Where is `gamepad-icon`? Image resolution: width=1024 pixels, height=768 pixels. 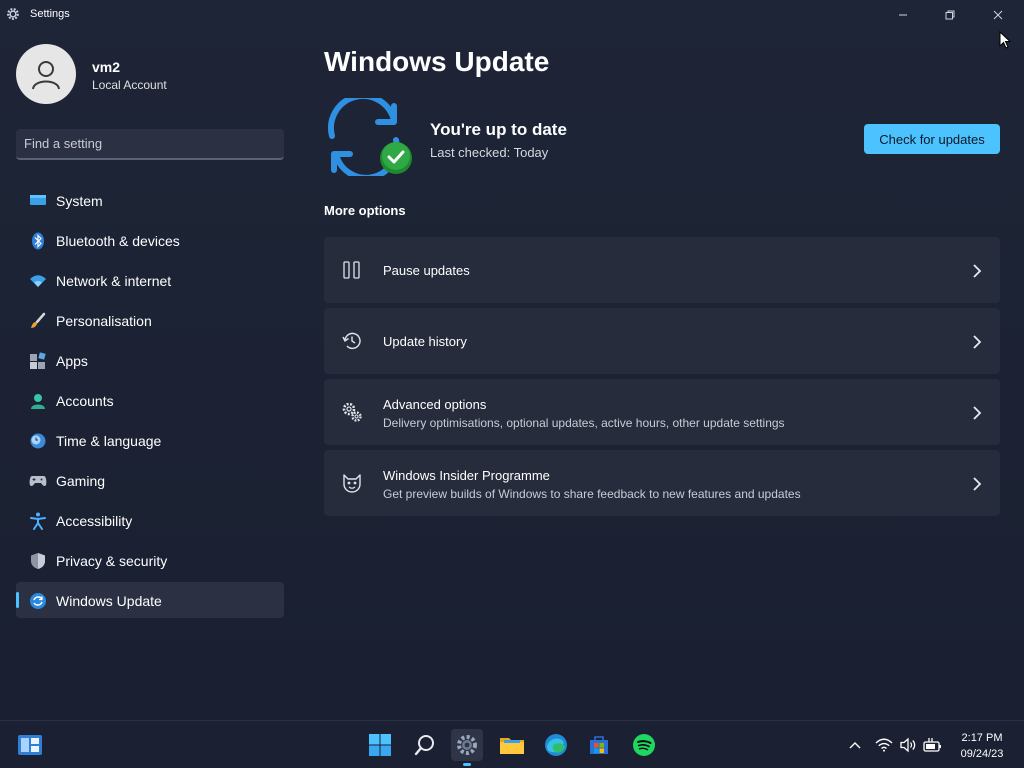
gamepad-icon is located at coordinates (38, 481).